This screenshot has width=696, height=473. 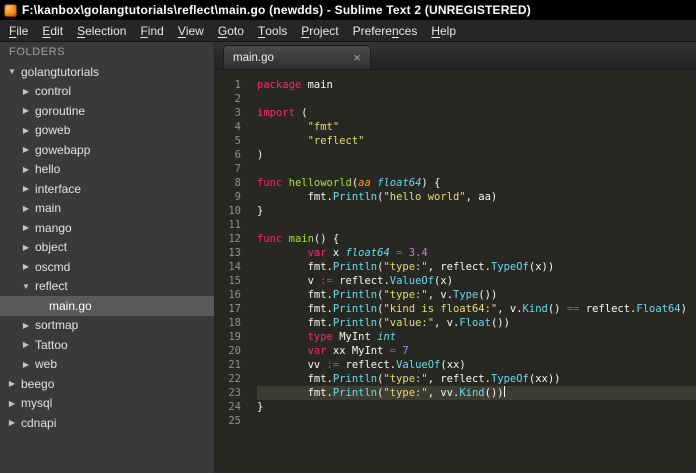 I want to click on menu-view: View, so click(x=191, y=30).